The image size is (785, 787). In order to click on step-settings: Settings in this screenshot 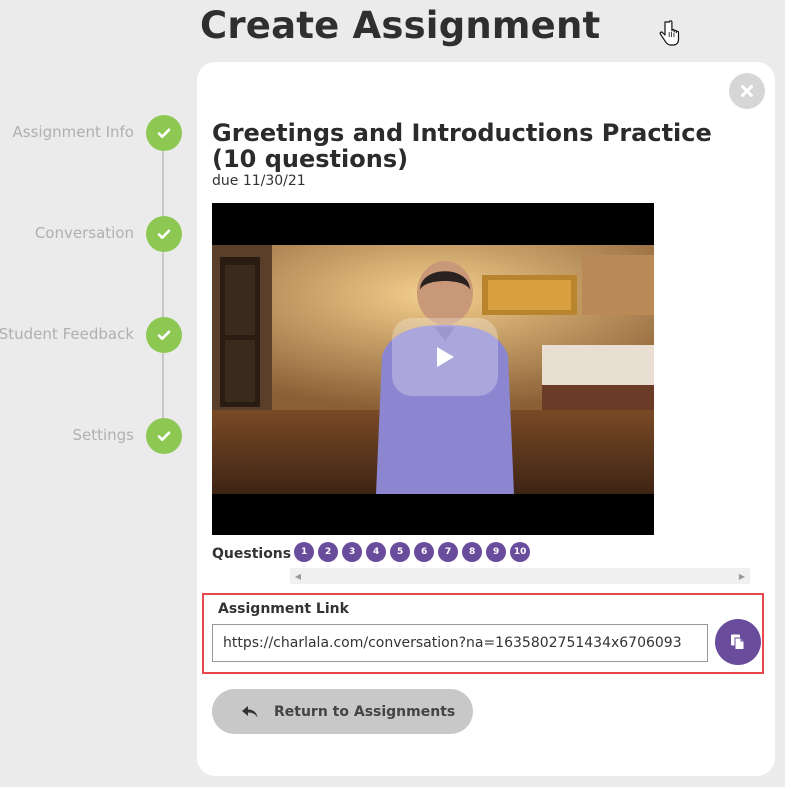, I will do `click(95, 435)`.